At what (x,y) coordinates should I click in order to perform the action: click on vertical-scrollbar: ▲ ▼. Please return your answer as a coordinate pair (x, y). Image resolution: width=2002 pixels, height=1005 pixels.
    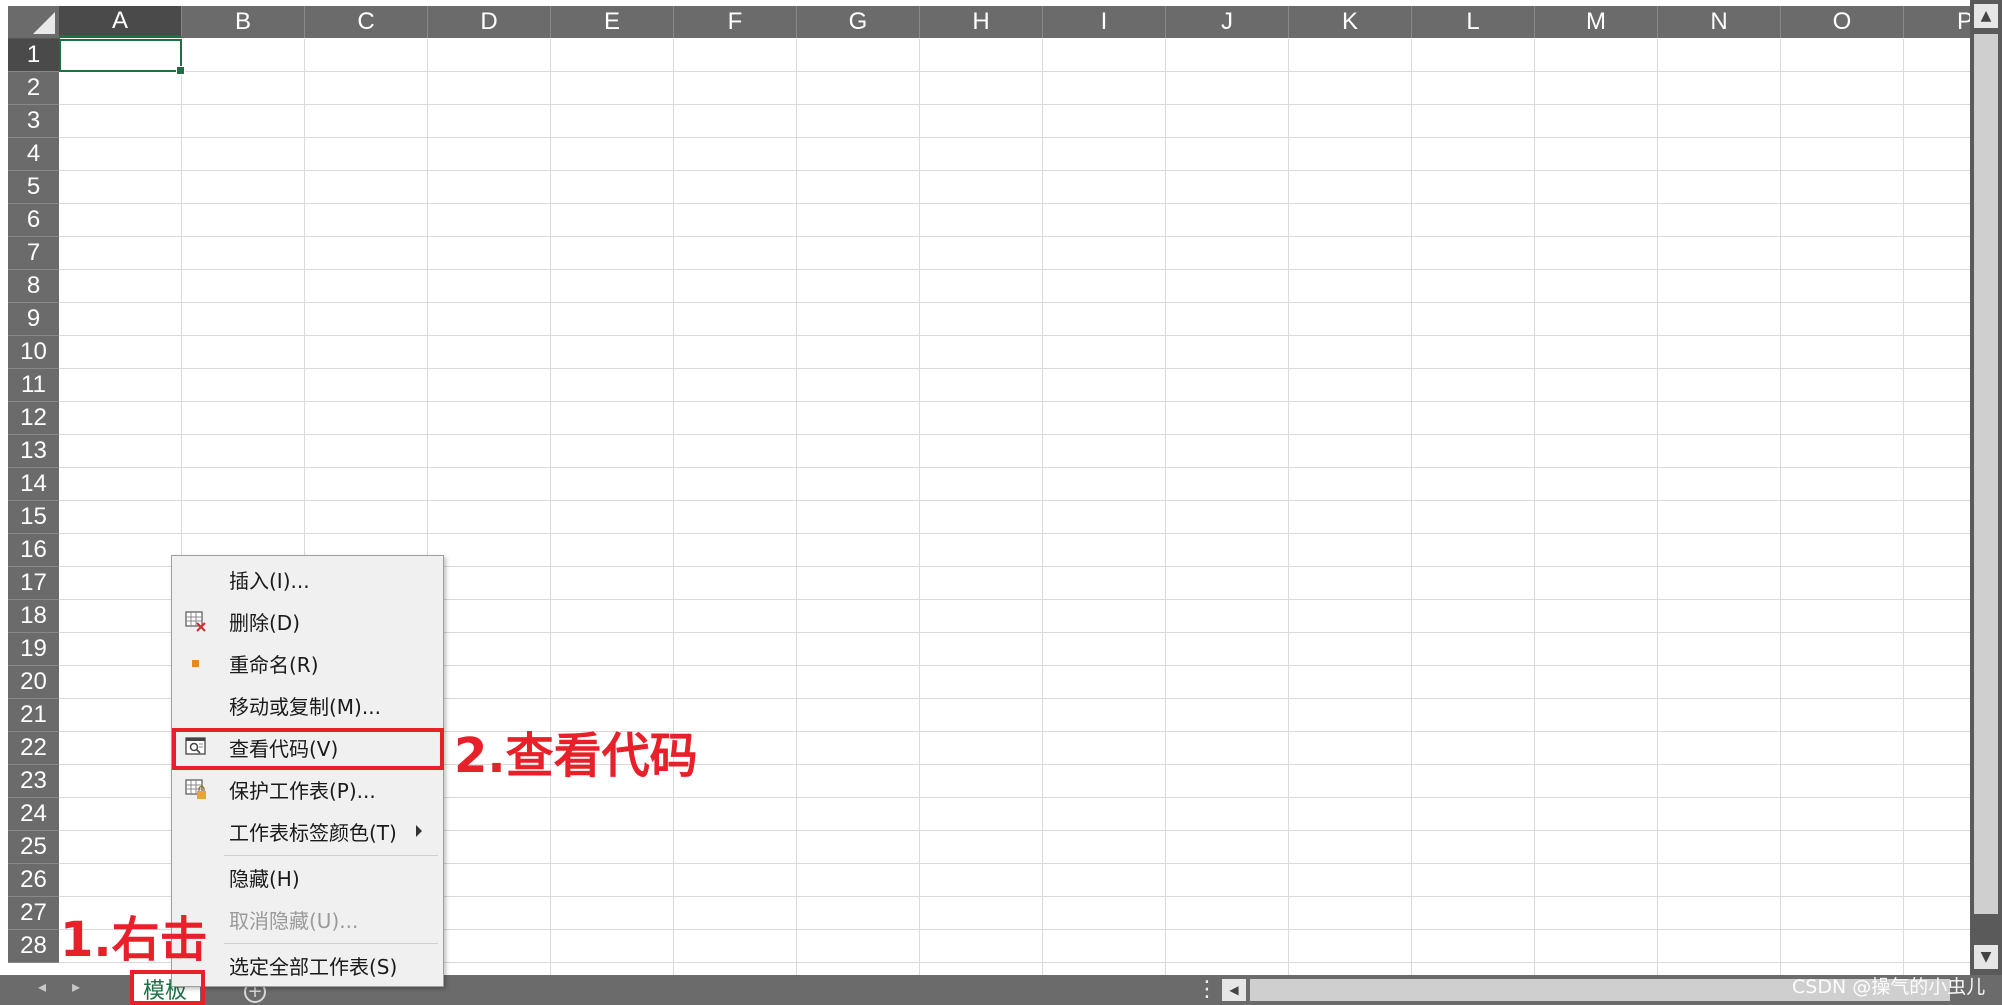
    Looking at the image, I should click on (1986, 487).